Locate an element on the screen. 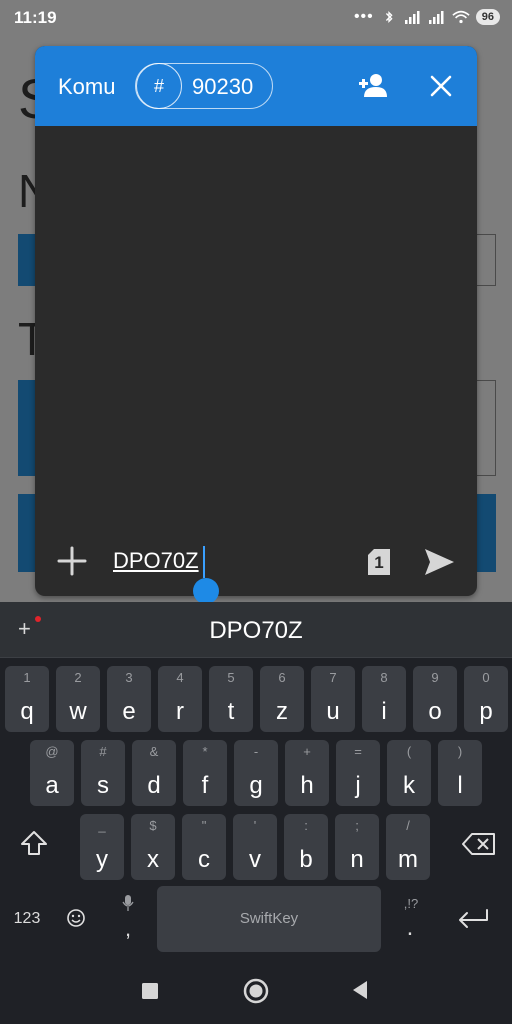 Image resolution: width=512 pixels, height=1024 pixels. room-number: 90230 is located at coordinates (223, 86).